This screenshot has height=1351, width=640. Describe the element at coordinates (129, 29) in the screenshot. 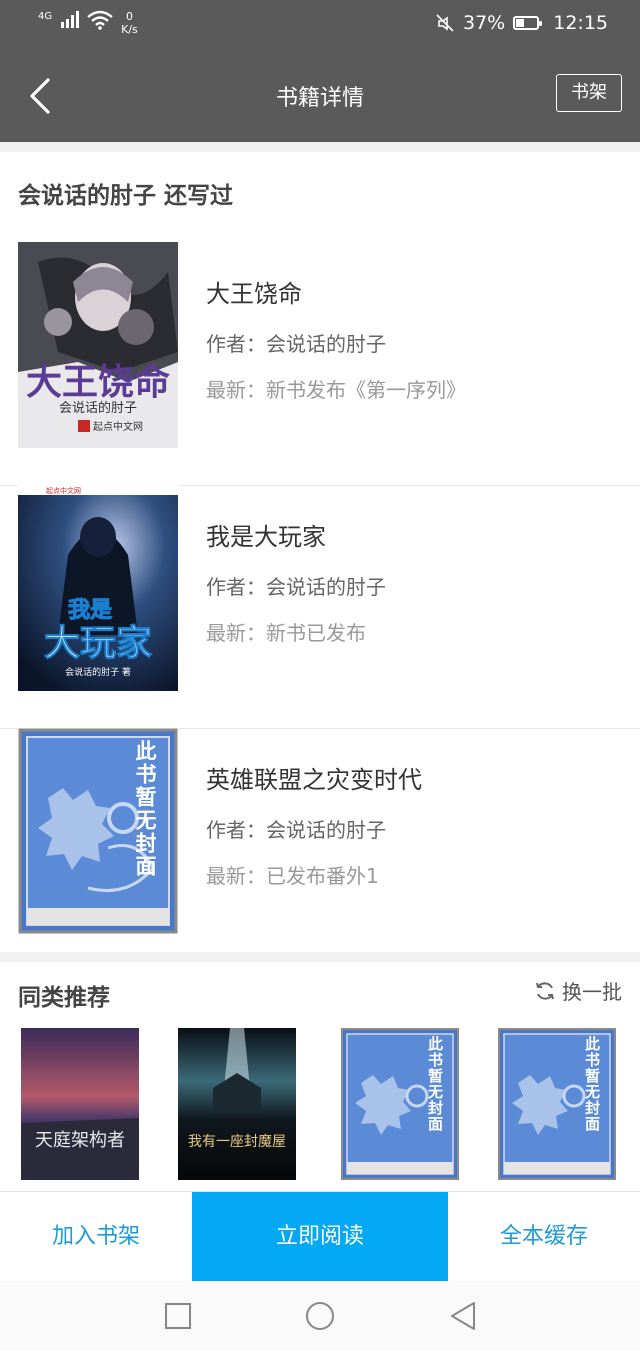

I see `net-speed-unit: K/s` at that location.